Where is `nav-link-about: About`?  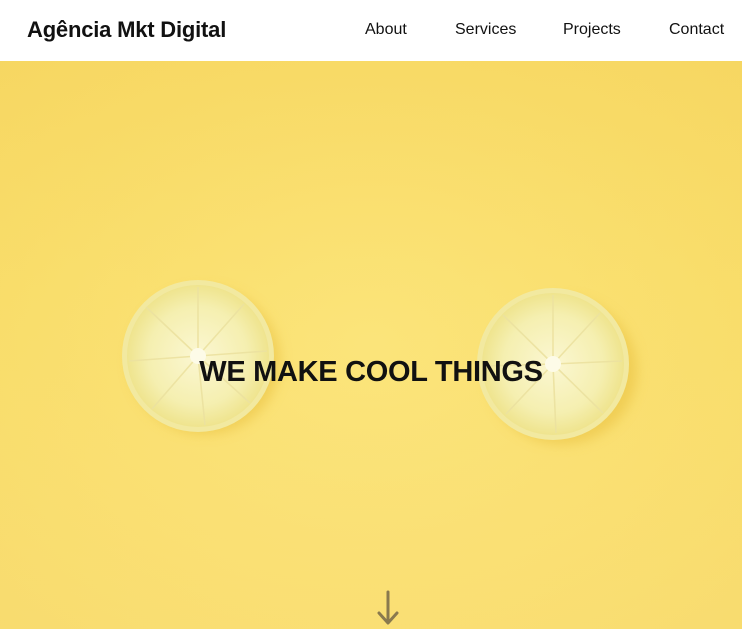 nav-link-about: About is located at coordinates (386, 30).